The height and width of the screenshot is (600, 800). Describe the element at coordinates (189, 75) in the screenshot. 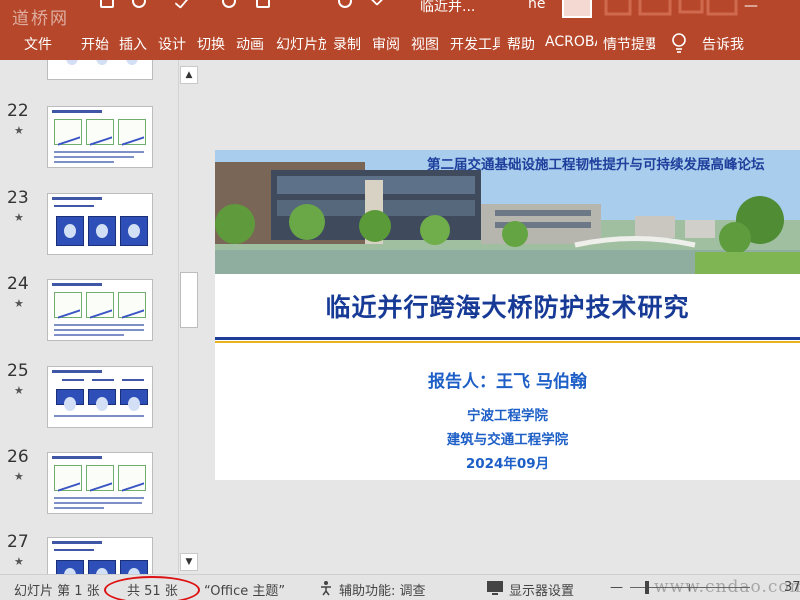

I see `scroll-up-button: ▲` at that location.